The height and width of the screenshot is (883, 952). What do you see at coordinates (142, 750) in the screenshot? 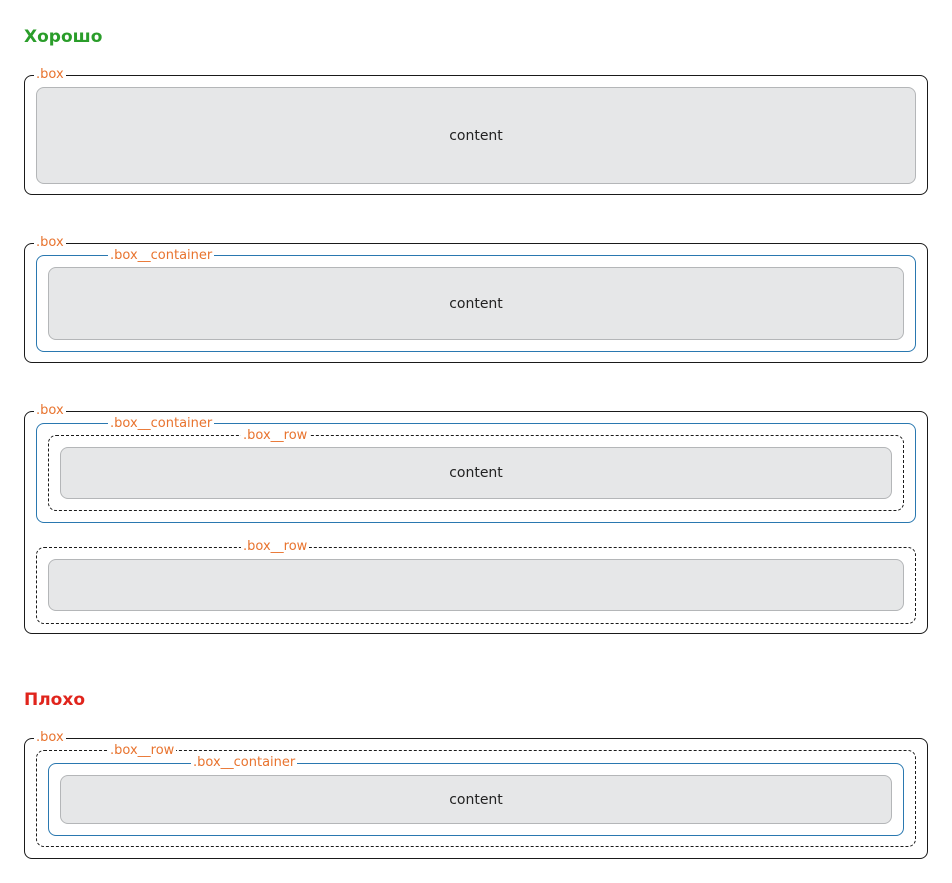
I see `example-4-row-label: .box__row` at bounding box center [142, 750].